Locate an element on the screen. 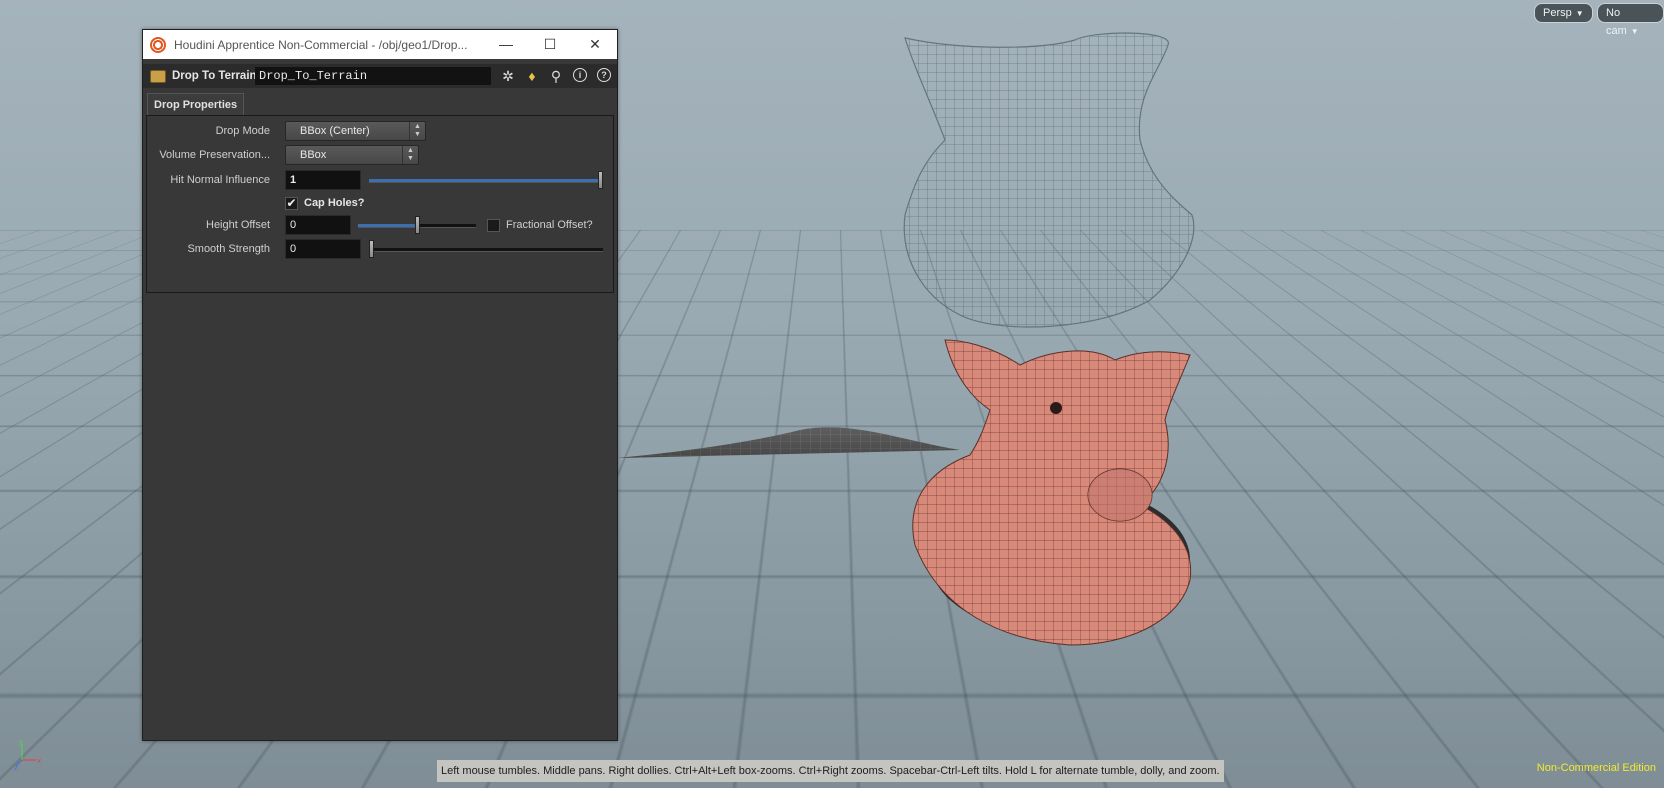 The image size is (1664, 788). param-row-cap-holes: ✔ Cap Holes? is located at coordinates (380, 203).